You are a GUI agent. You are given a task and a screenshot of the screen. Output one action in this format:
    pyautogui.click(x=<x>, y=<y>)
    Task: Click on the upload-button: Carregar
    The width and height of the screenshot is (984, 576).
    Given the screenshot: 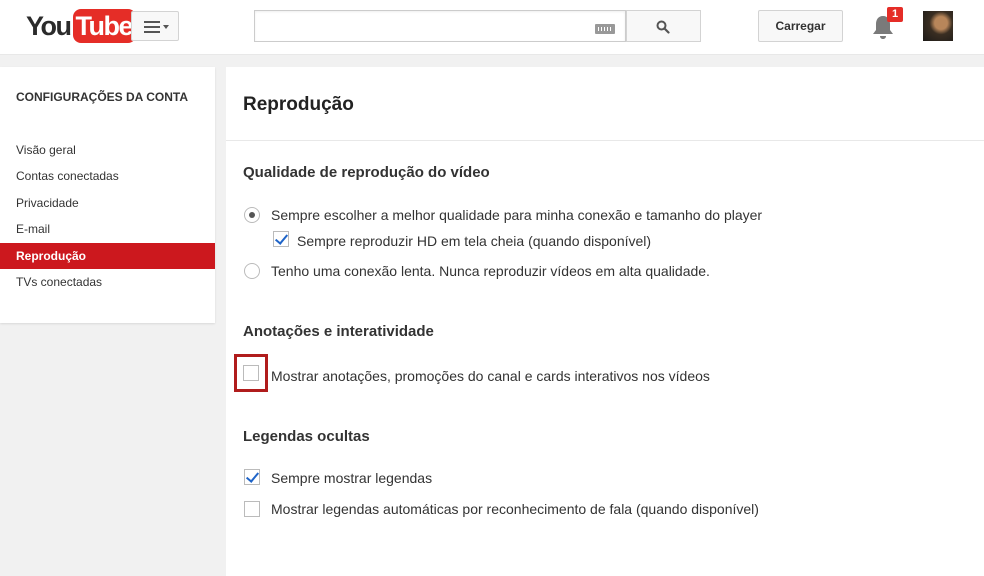 What is the action you would take?
    pyautogui.click(x=800, y=26)
    